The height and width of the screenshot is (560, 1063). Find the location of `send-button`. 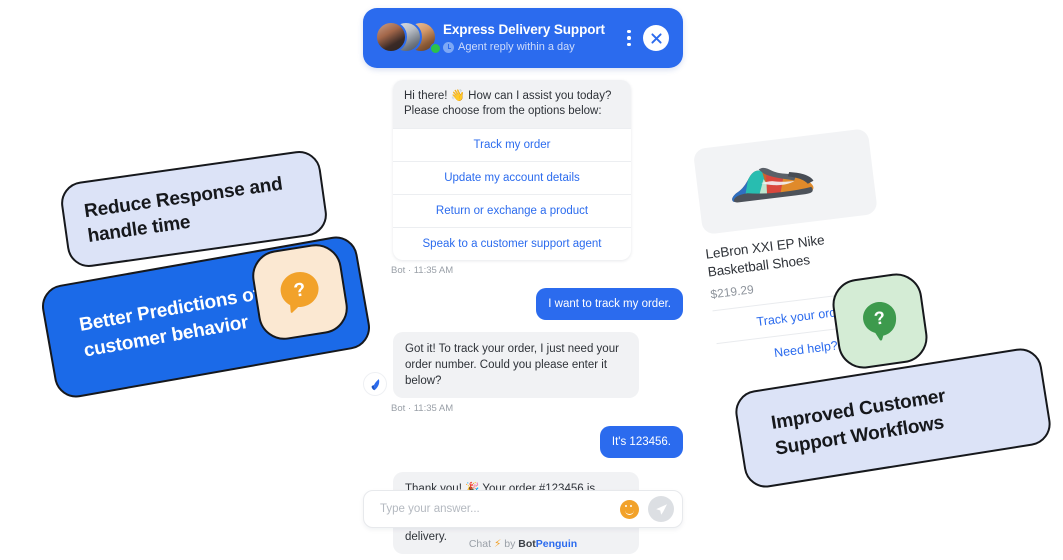

send-button is located at coordinates (661, 509).